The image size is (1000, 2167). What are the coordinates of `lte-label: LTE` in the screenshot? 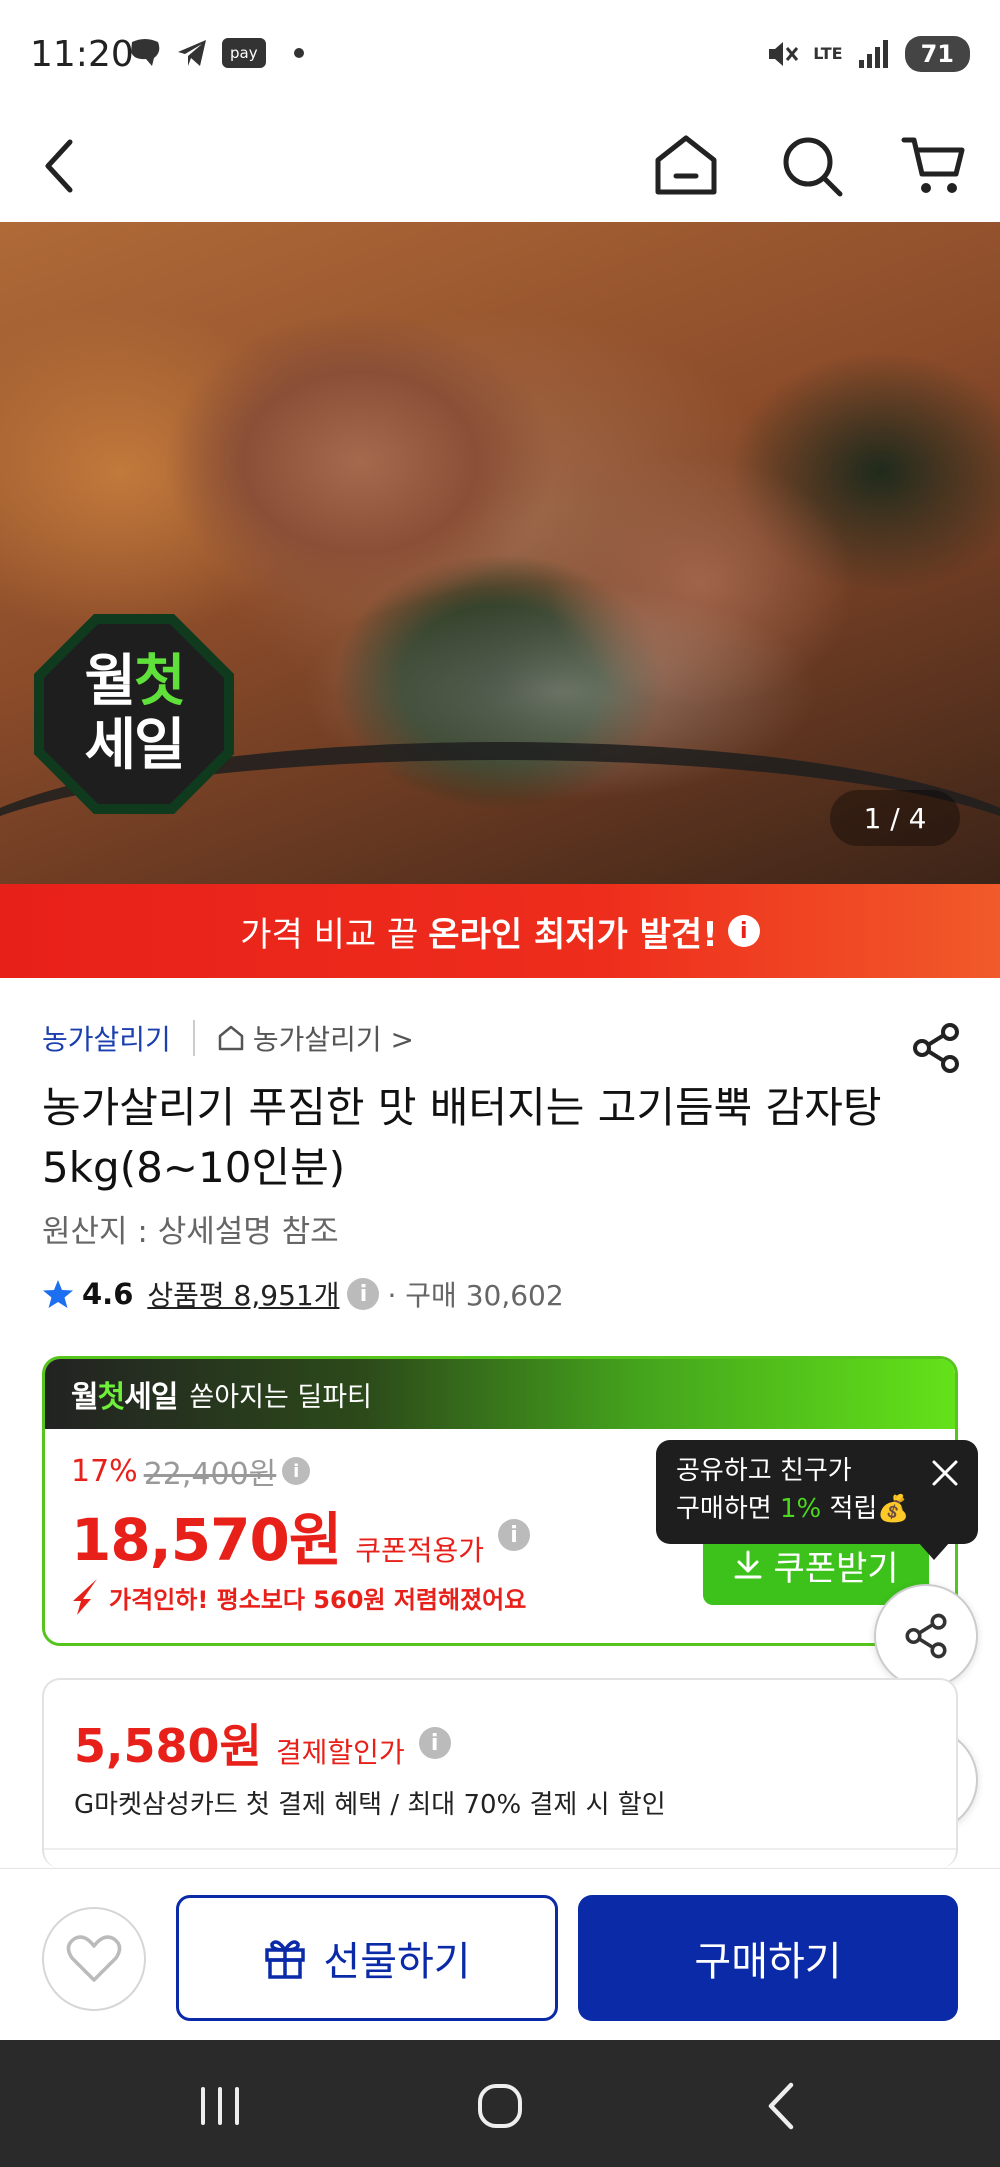 It's located at (828, 53).